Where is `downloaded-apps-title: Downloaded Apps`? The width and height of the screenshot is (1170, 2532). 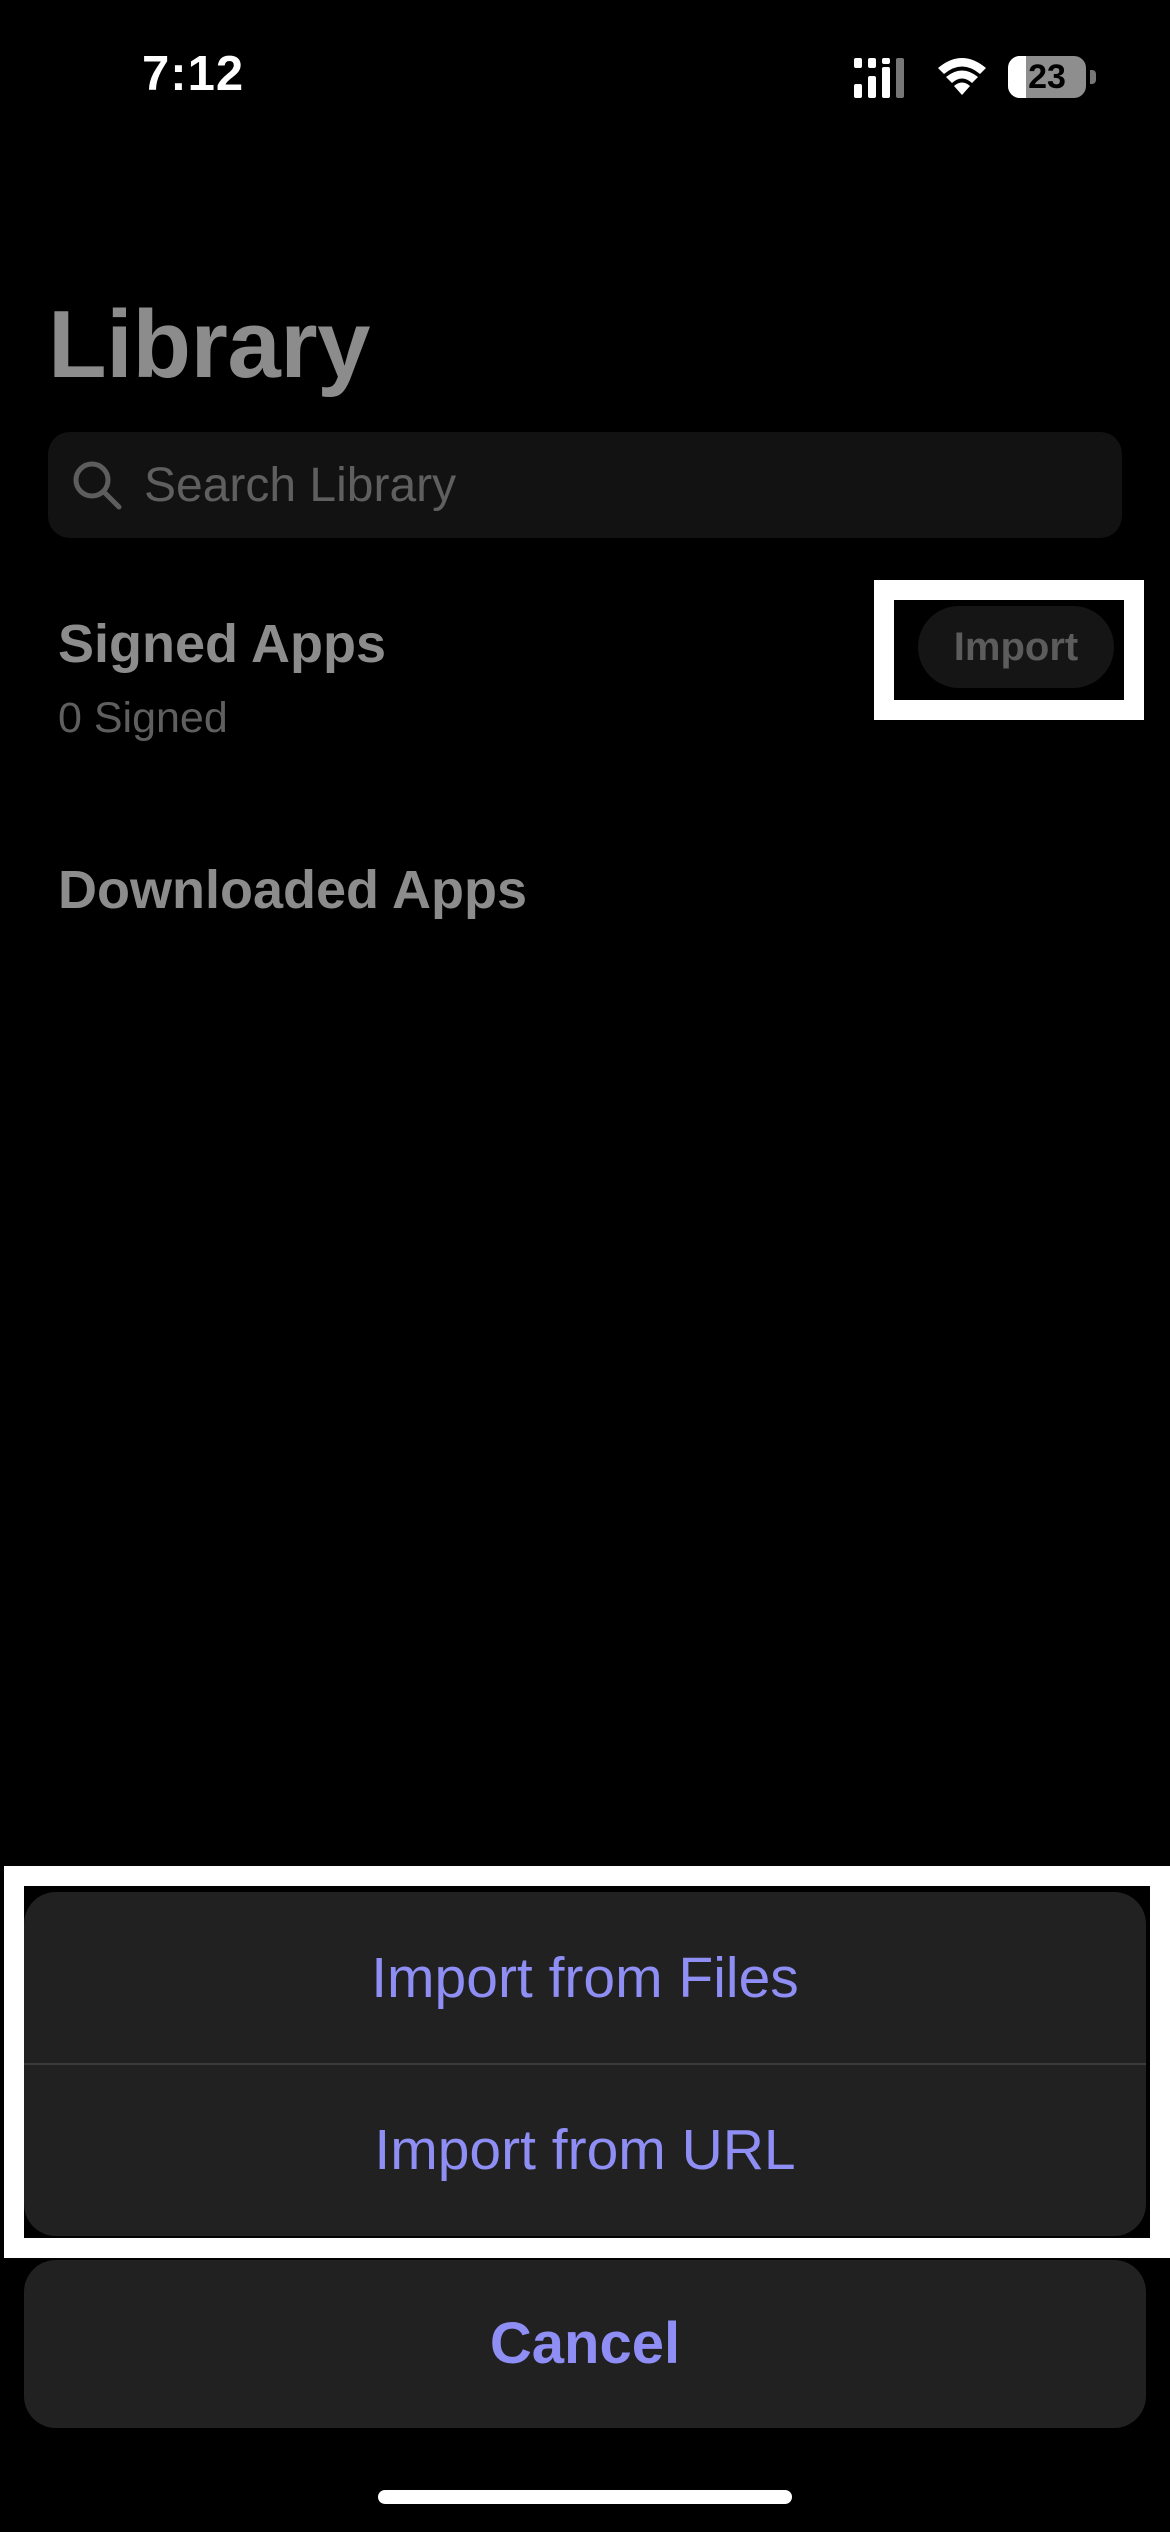 downloaded-apps-title: Downloaded Apps is located at coordinates (292, 890).